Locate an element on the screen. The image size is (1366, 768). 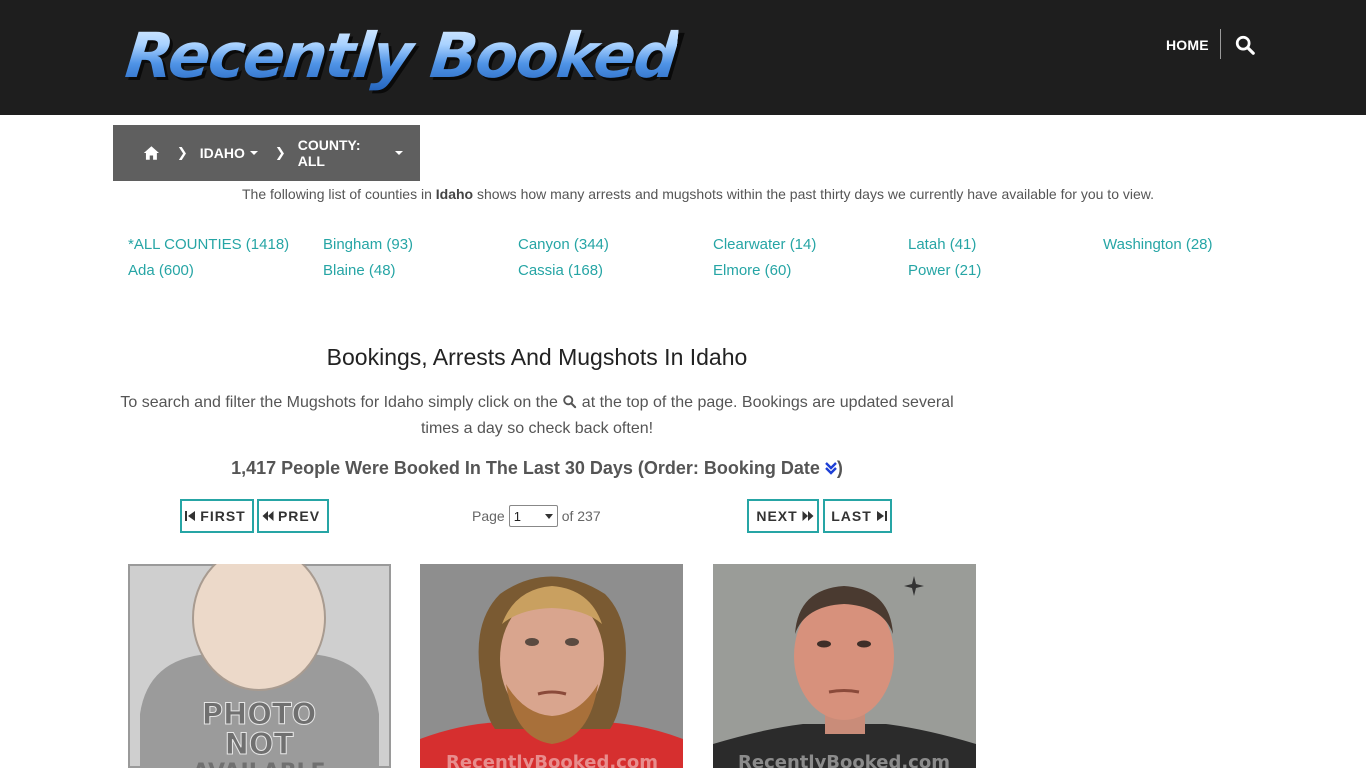
county-link-canyon: Canyon (344) is located at coordinates (563, 244).